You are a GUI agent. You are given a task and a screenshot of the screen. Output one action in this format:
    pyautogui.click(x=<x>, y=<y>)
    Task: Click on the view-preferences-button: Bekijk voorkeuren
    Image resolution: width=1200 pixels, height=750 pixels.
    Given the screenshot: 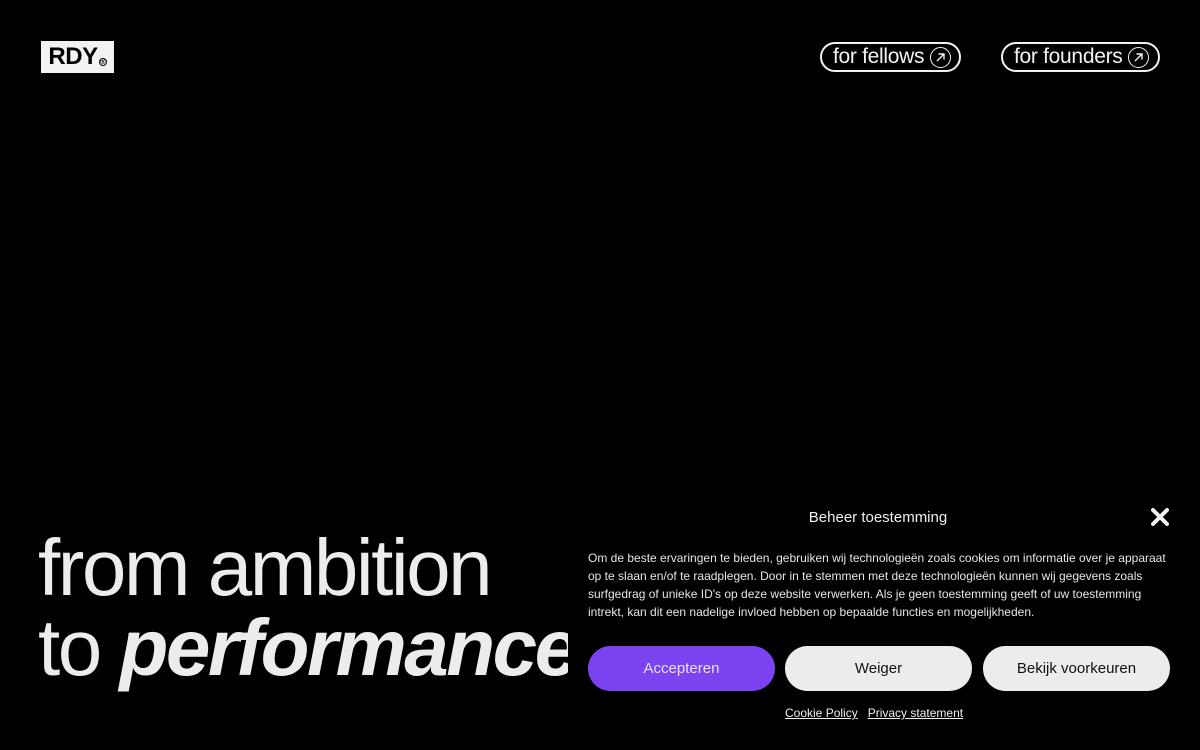 What is the action you would take?
    pyautogui.click(x=1076, y=668)
    